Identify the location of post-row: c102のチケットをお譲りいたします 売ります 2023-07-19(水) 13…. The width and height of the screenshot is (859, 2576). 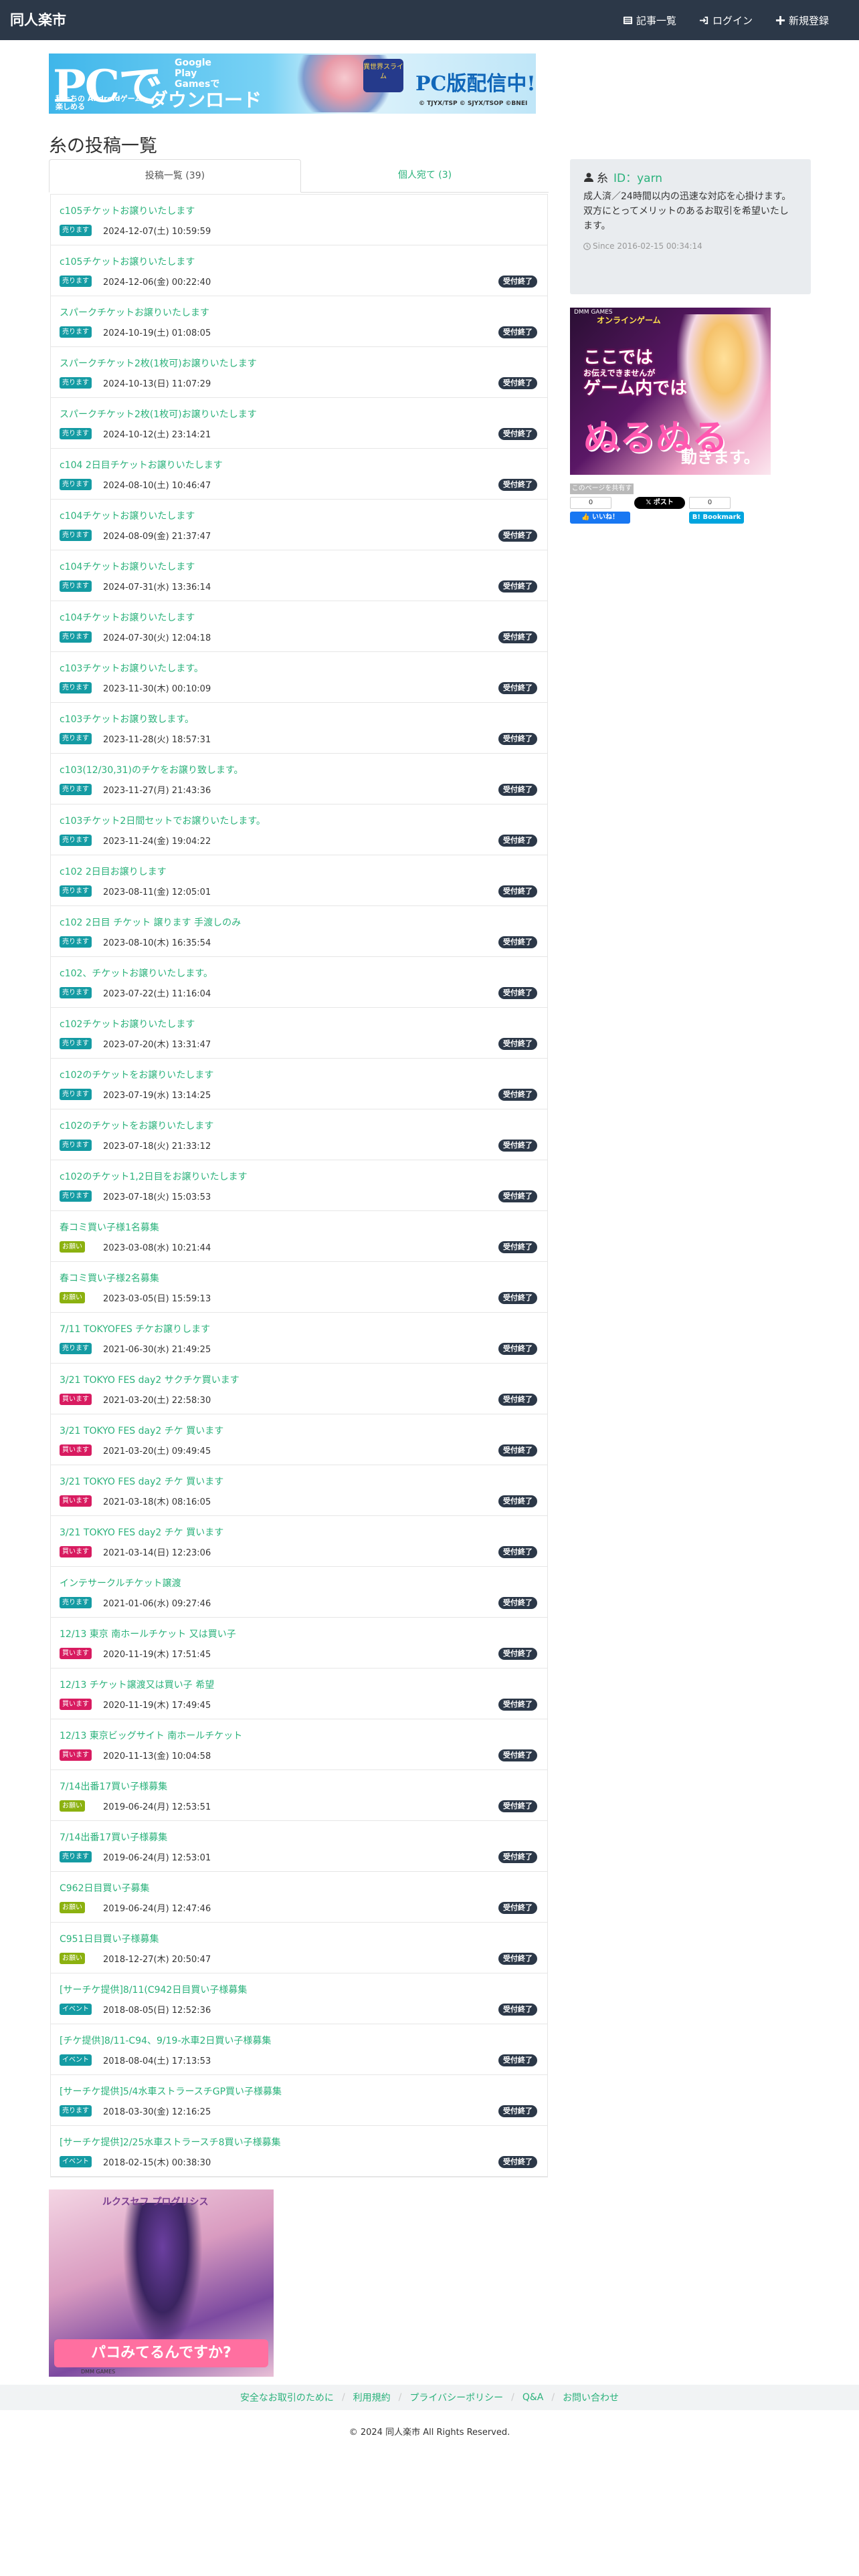
(299, 1084).